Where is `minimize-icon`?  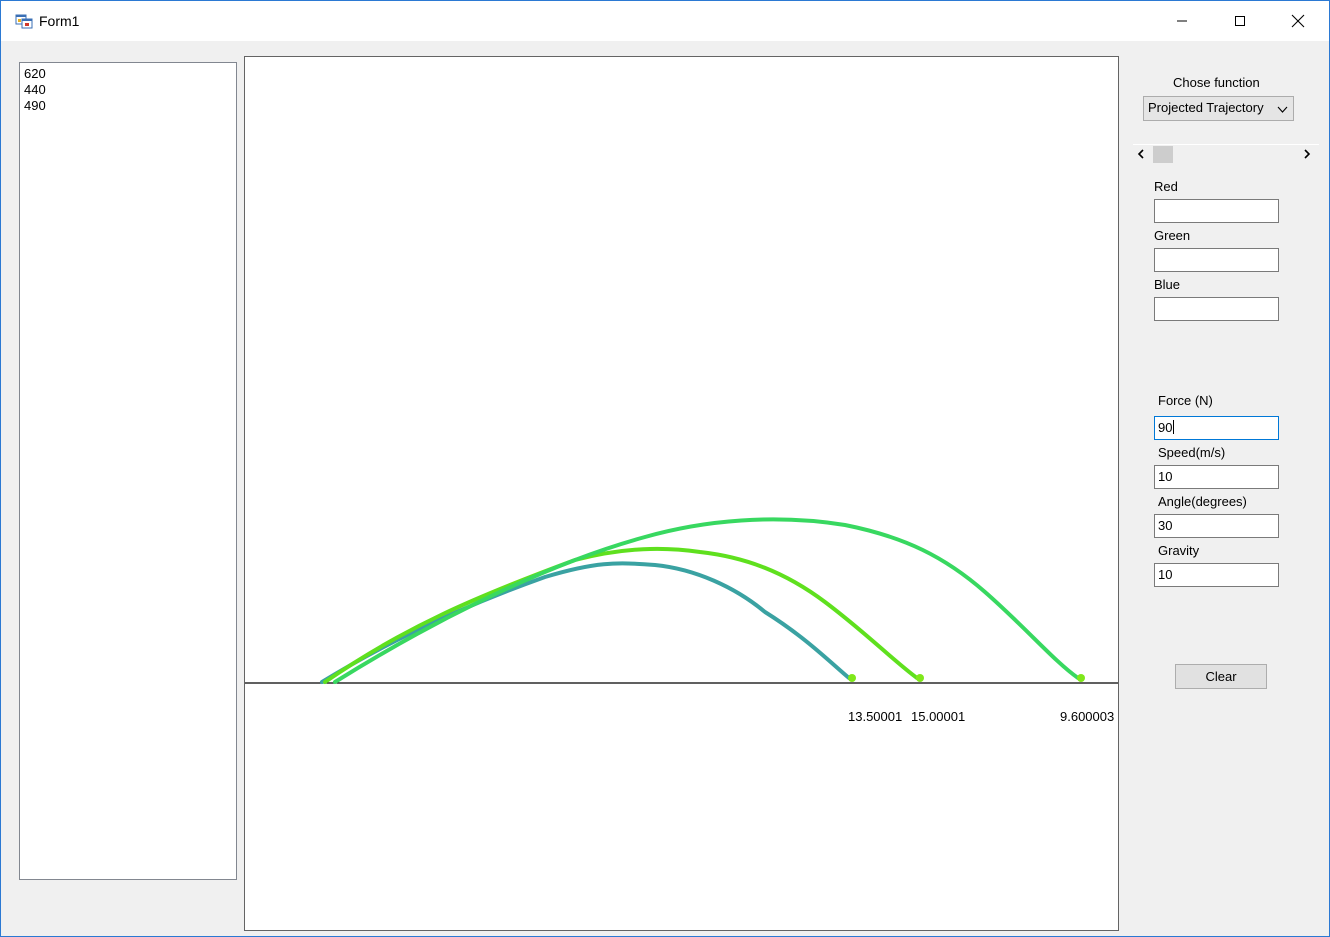 minimize-icon is located at coordinates (1182, 21).